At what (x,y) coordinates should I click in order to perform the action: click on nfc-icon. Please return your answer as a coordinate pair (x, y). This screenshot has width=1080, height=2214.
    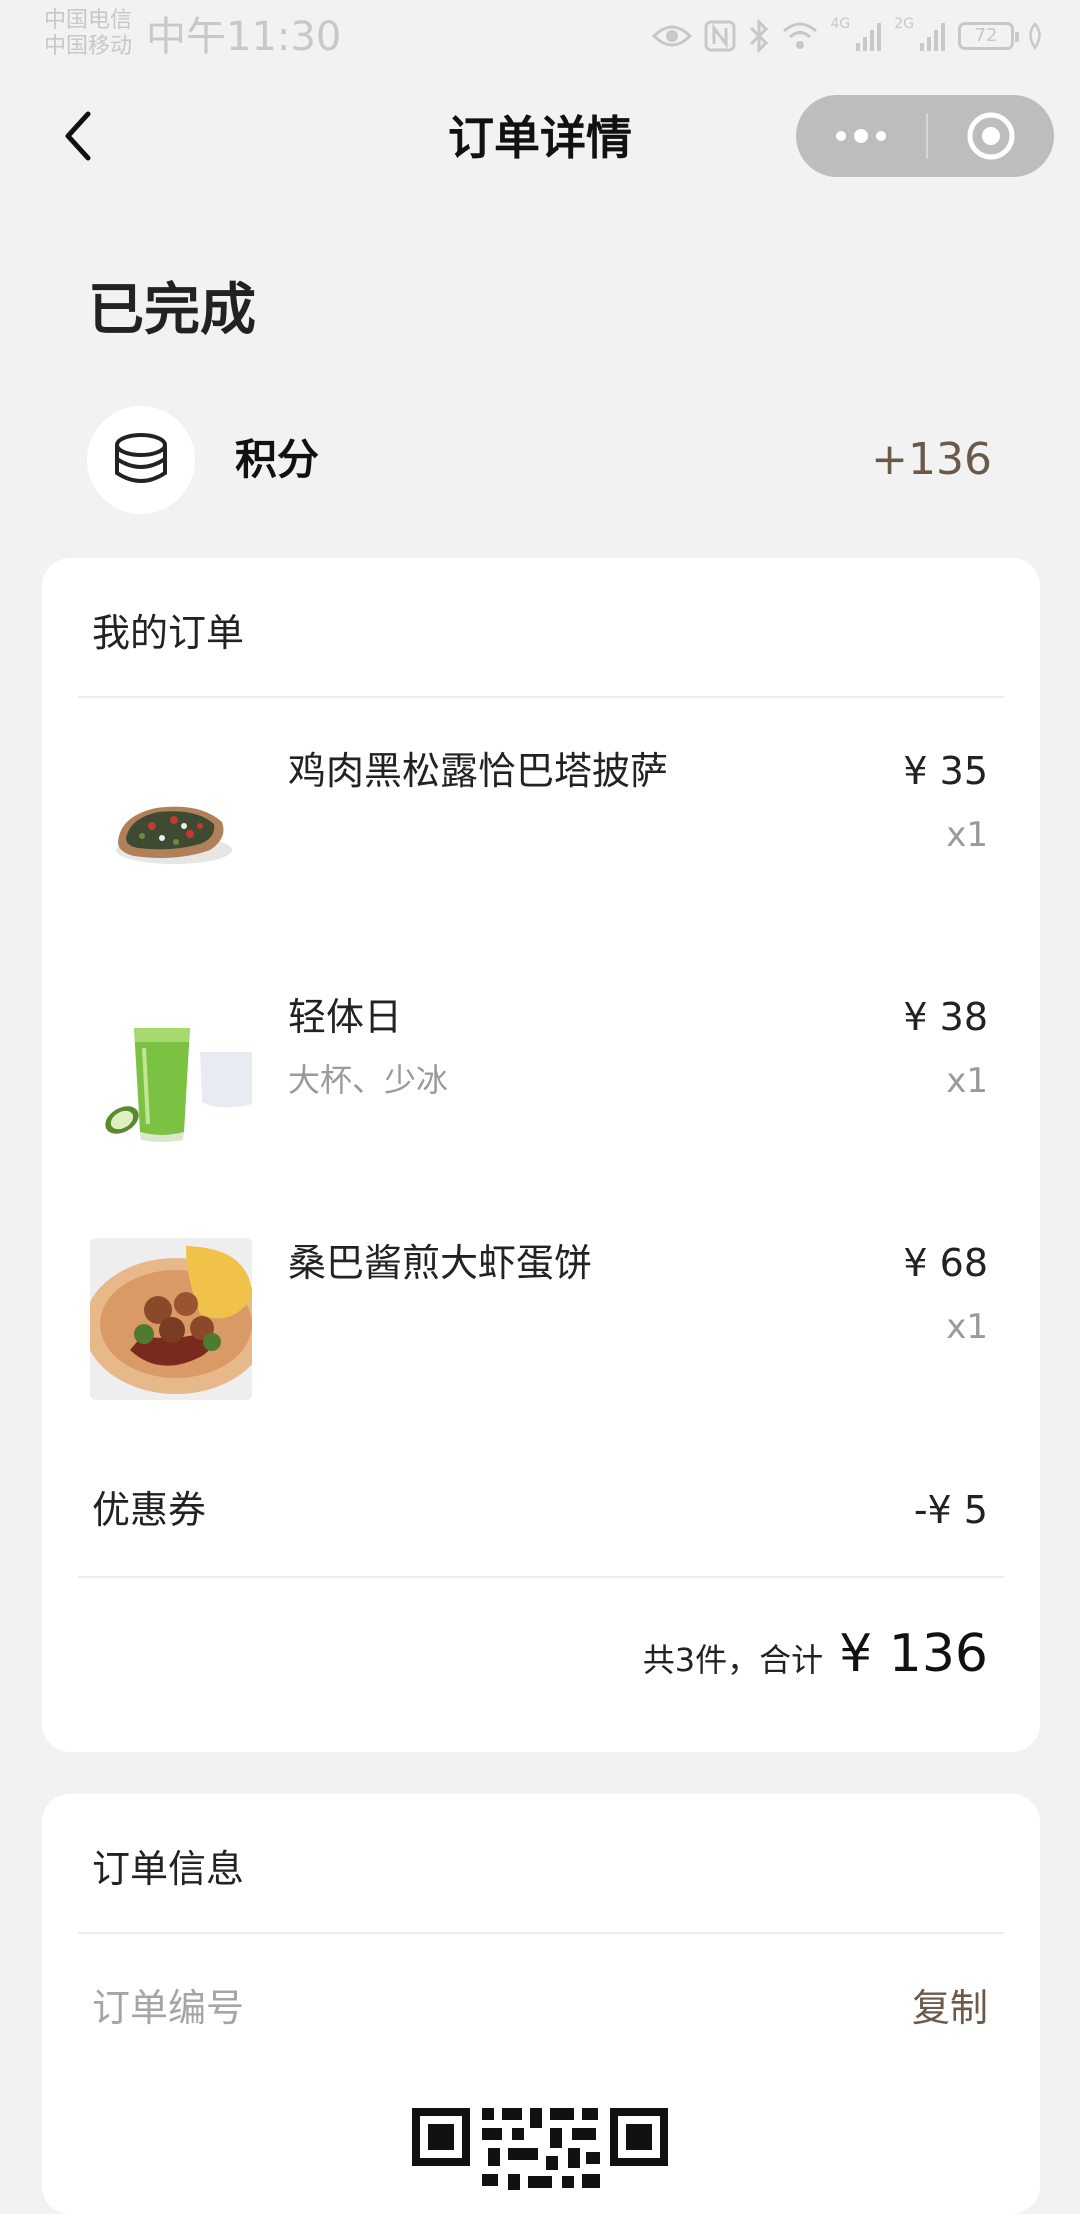
    Looking at the image, I should click on (720, 36).